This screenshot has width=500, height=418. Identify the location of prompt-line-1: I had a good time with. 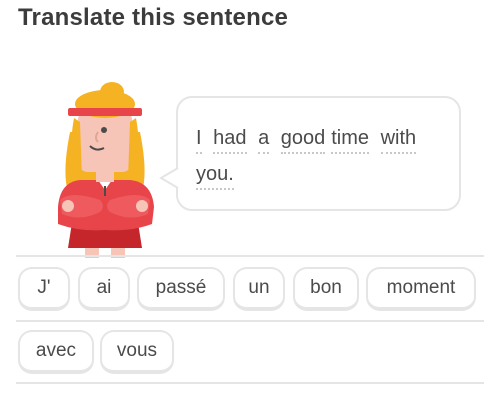
(320, 138).